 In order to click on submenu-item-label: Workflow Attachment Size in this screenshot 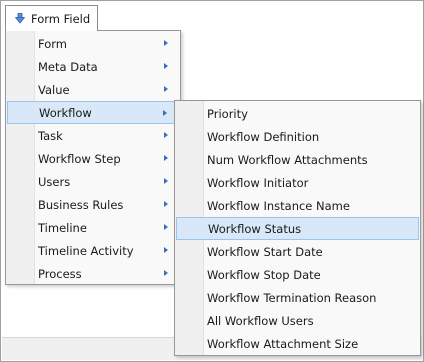, I will do `click(283, 343)`.